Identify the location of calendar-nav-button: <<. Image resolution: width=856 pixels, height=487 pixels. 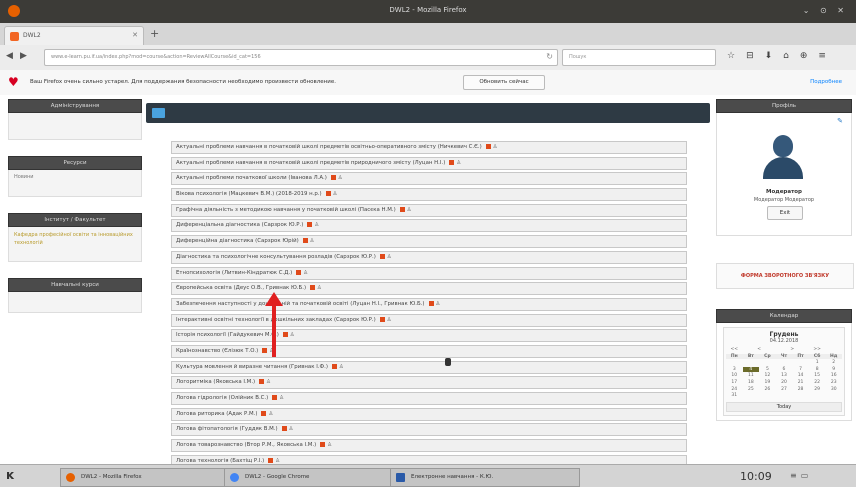
(734, 349).